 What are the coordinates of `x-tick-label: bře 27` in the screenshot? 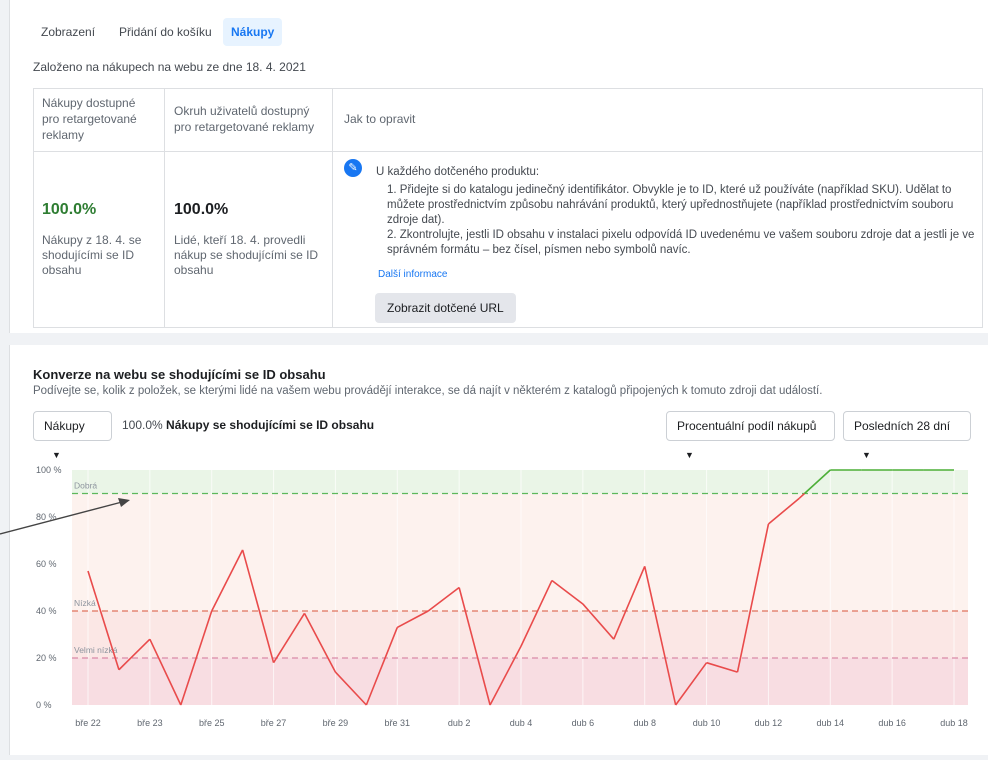 It's located at (274, 723).